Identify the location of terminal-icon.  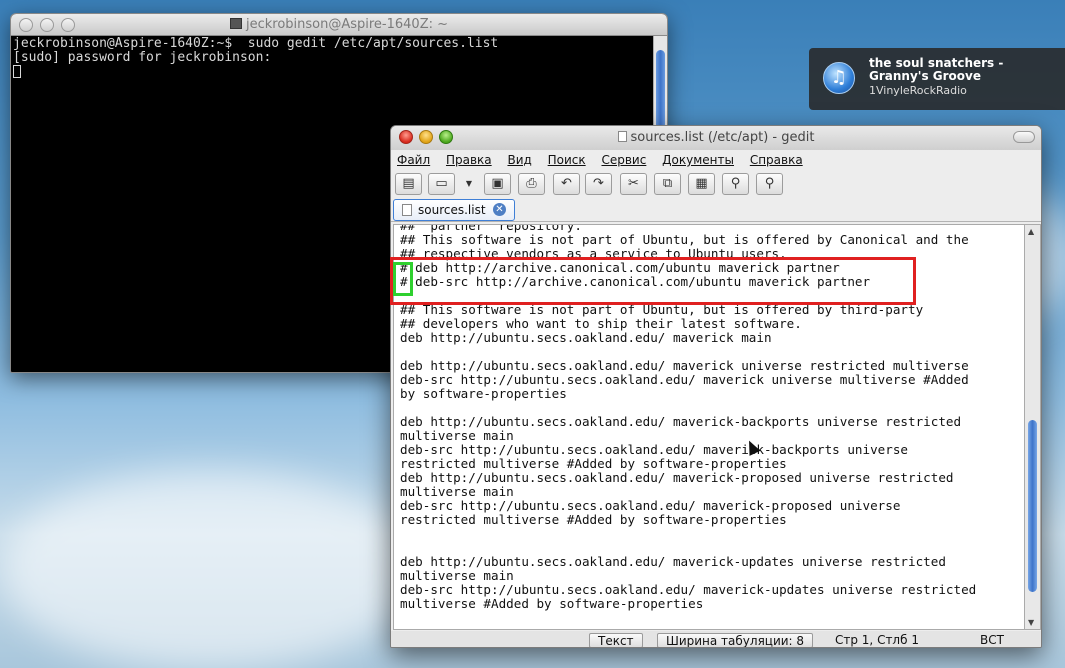
(235, 23).